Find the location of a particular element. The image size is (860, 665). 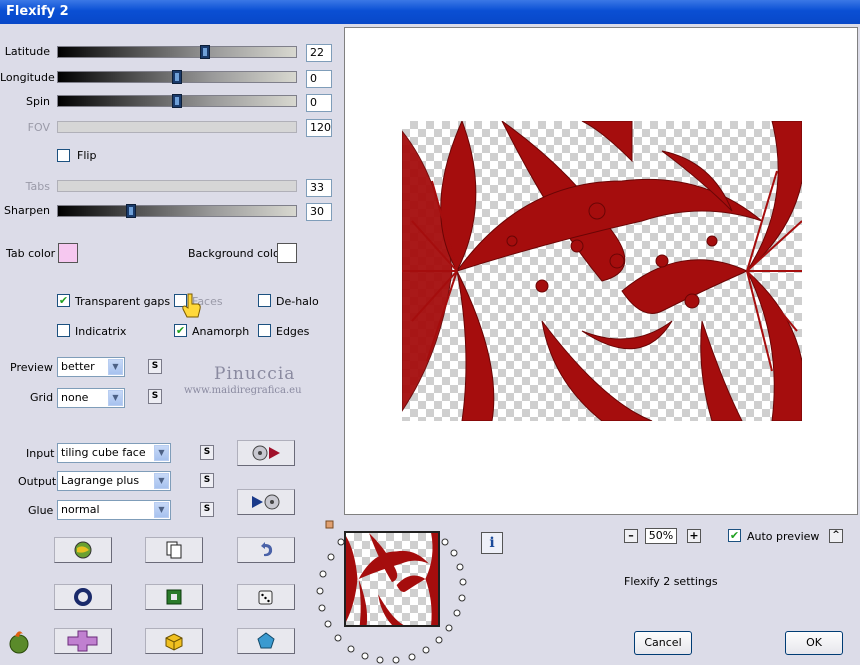

longitude-slider-thumb is located at coordinates (177, 77).